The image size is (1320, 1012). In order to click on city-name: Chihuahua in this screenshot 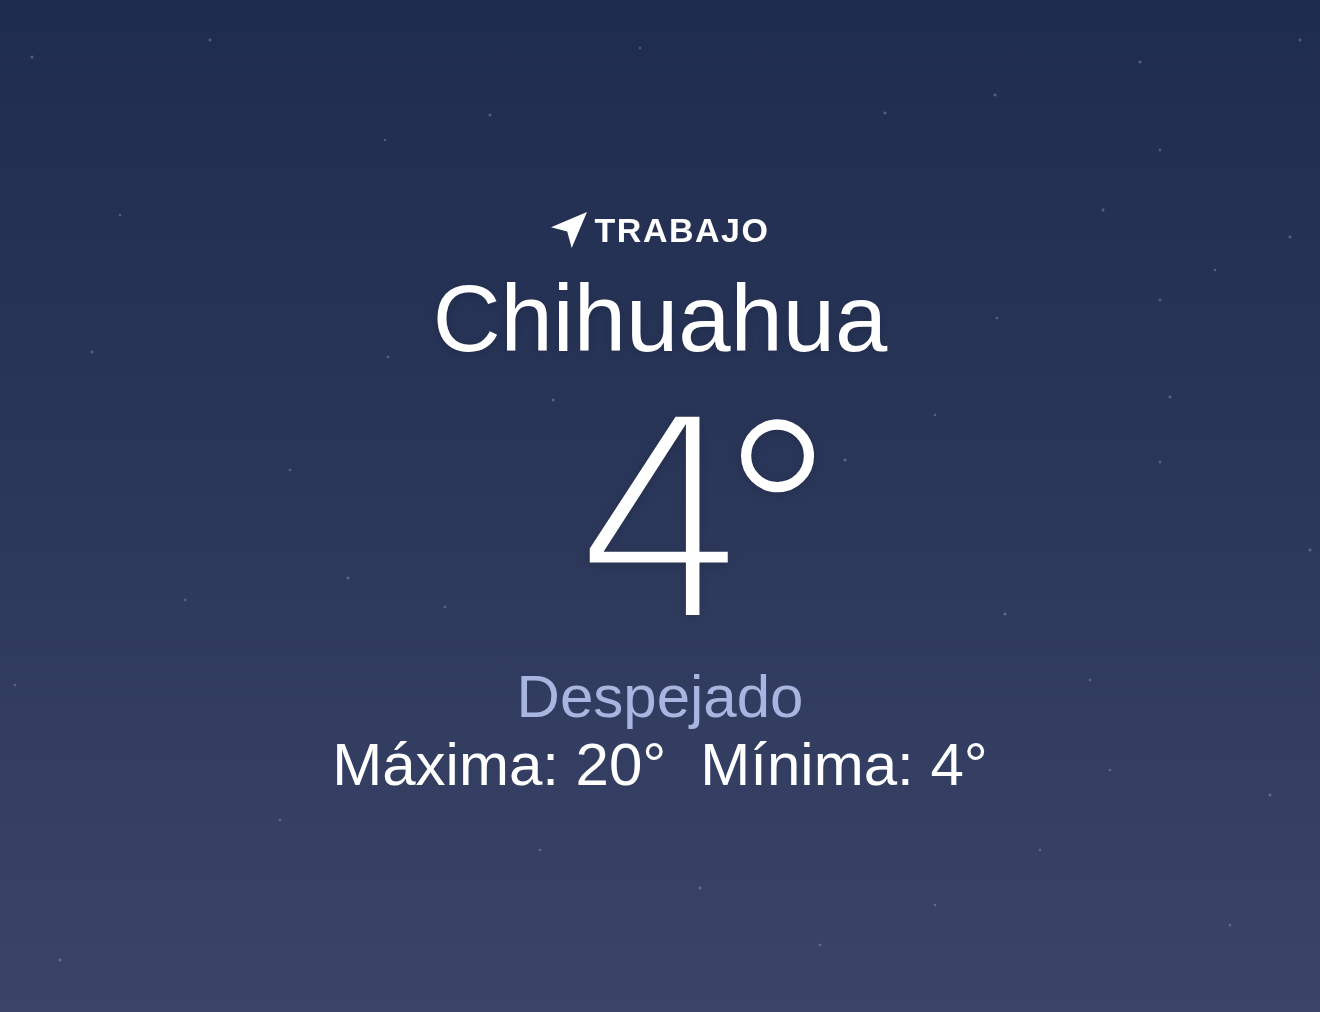, I will do `click(660, 319)`.